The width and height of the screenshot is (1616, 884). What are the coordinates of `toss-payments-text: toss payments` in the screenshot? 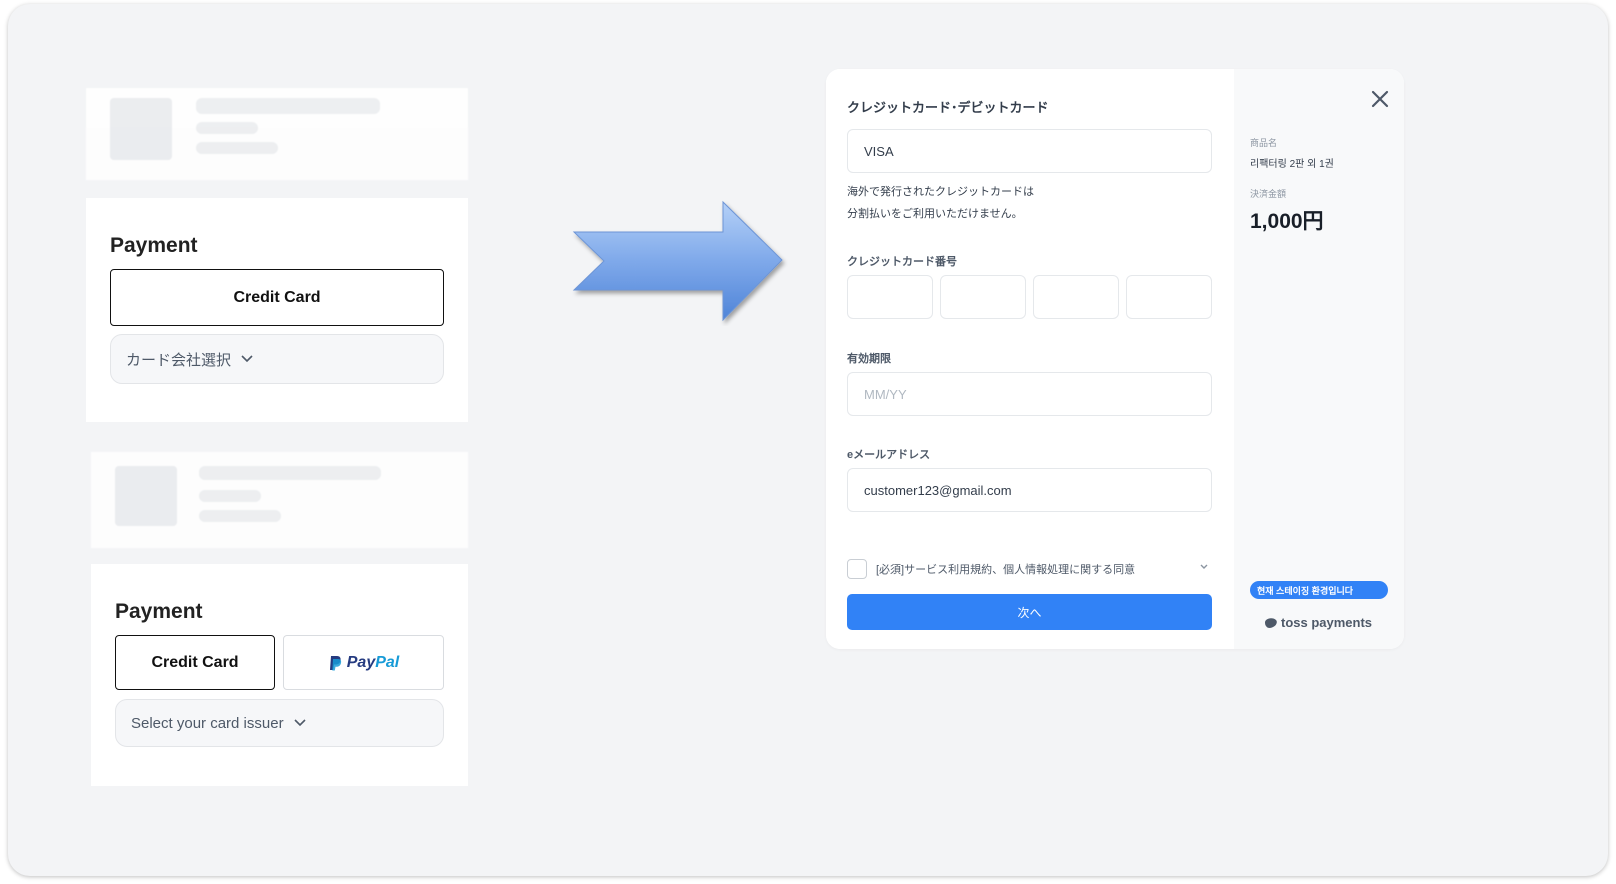 It's located at (1327, 622).